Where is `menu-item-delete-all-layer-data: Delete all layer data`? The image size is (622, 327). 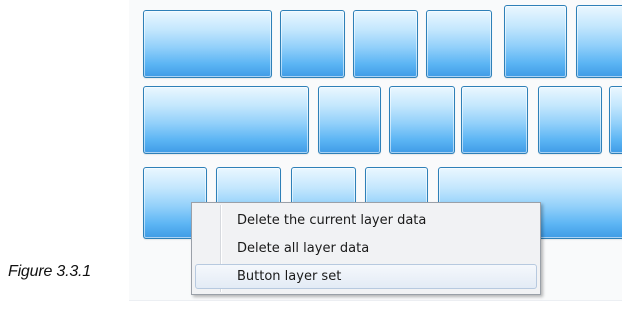 menu-item-delete-all-layer-data: Delete all layer data is located at coordinates (366, 248).